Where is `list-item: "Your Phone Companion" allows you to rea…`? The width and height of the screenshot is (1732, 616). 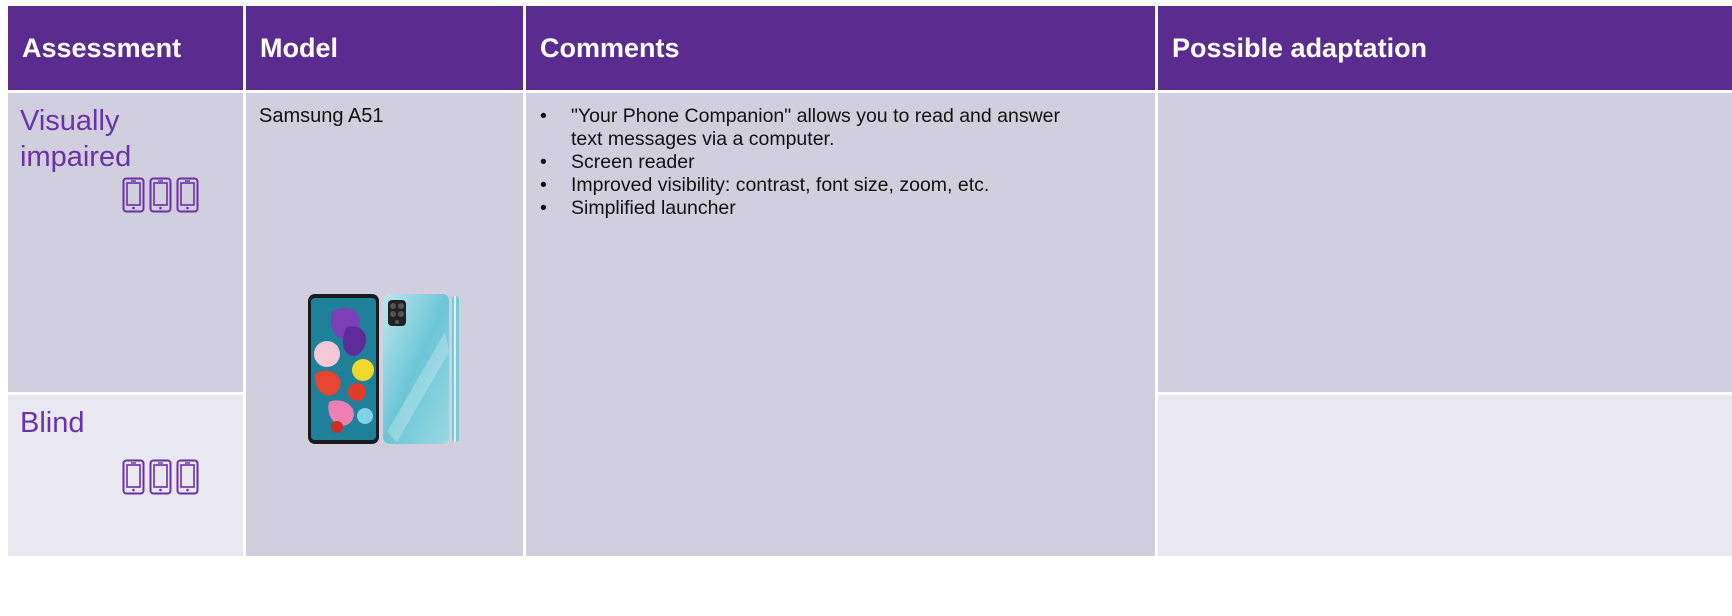
list-item: "Your Phone Companion" allows you to rea… is located at coordinates (815, 128).